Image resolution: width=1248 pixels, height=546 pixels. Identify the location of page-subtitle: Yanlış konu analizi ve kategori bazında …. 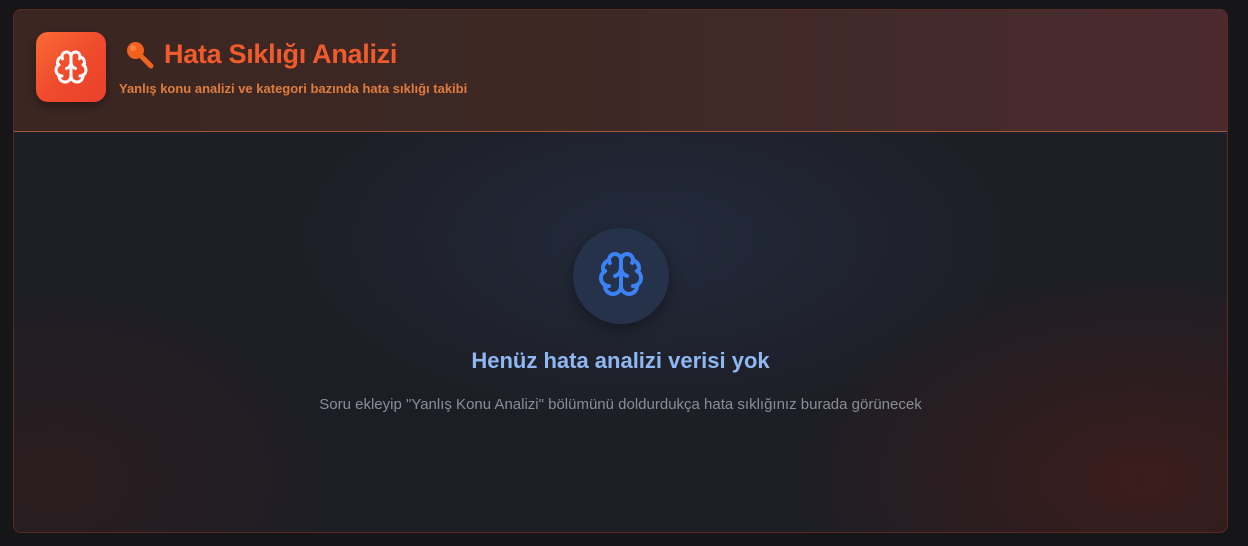
(293, 88).